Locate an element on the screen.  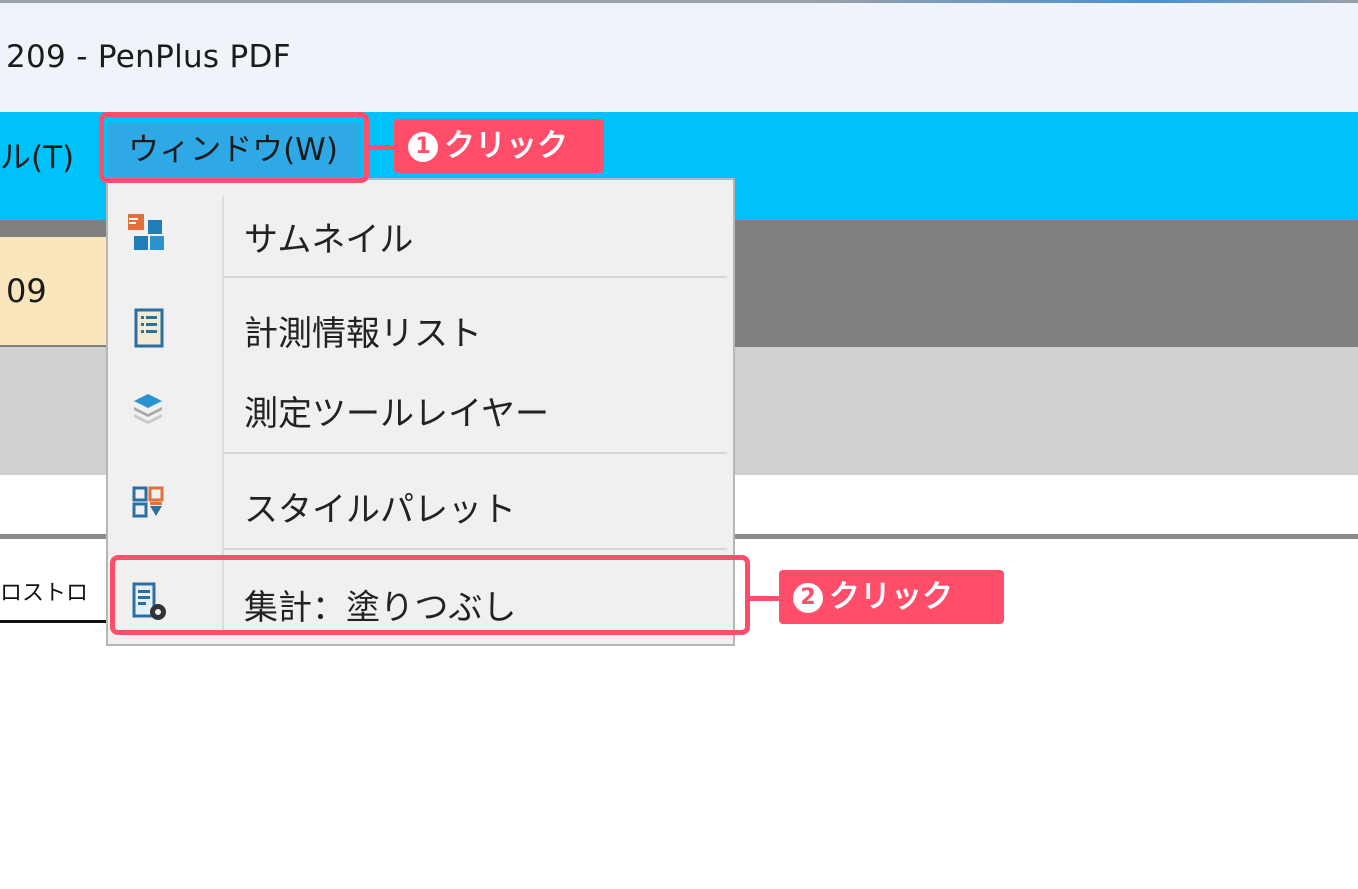
step-number: 1 is located at coordinates (423, 147).